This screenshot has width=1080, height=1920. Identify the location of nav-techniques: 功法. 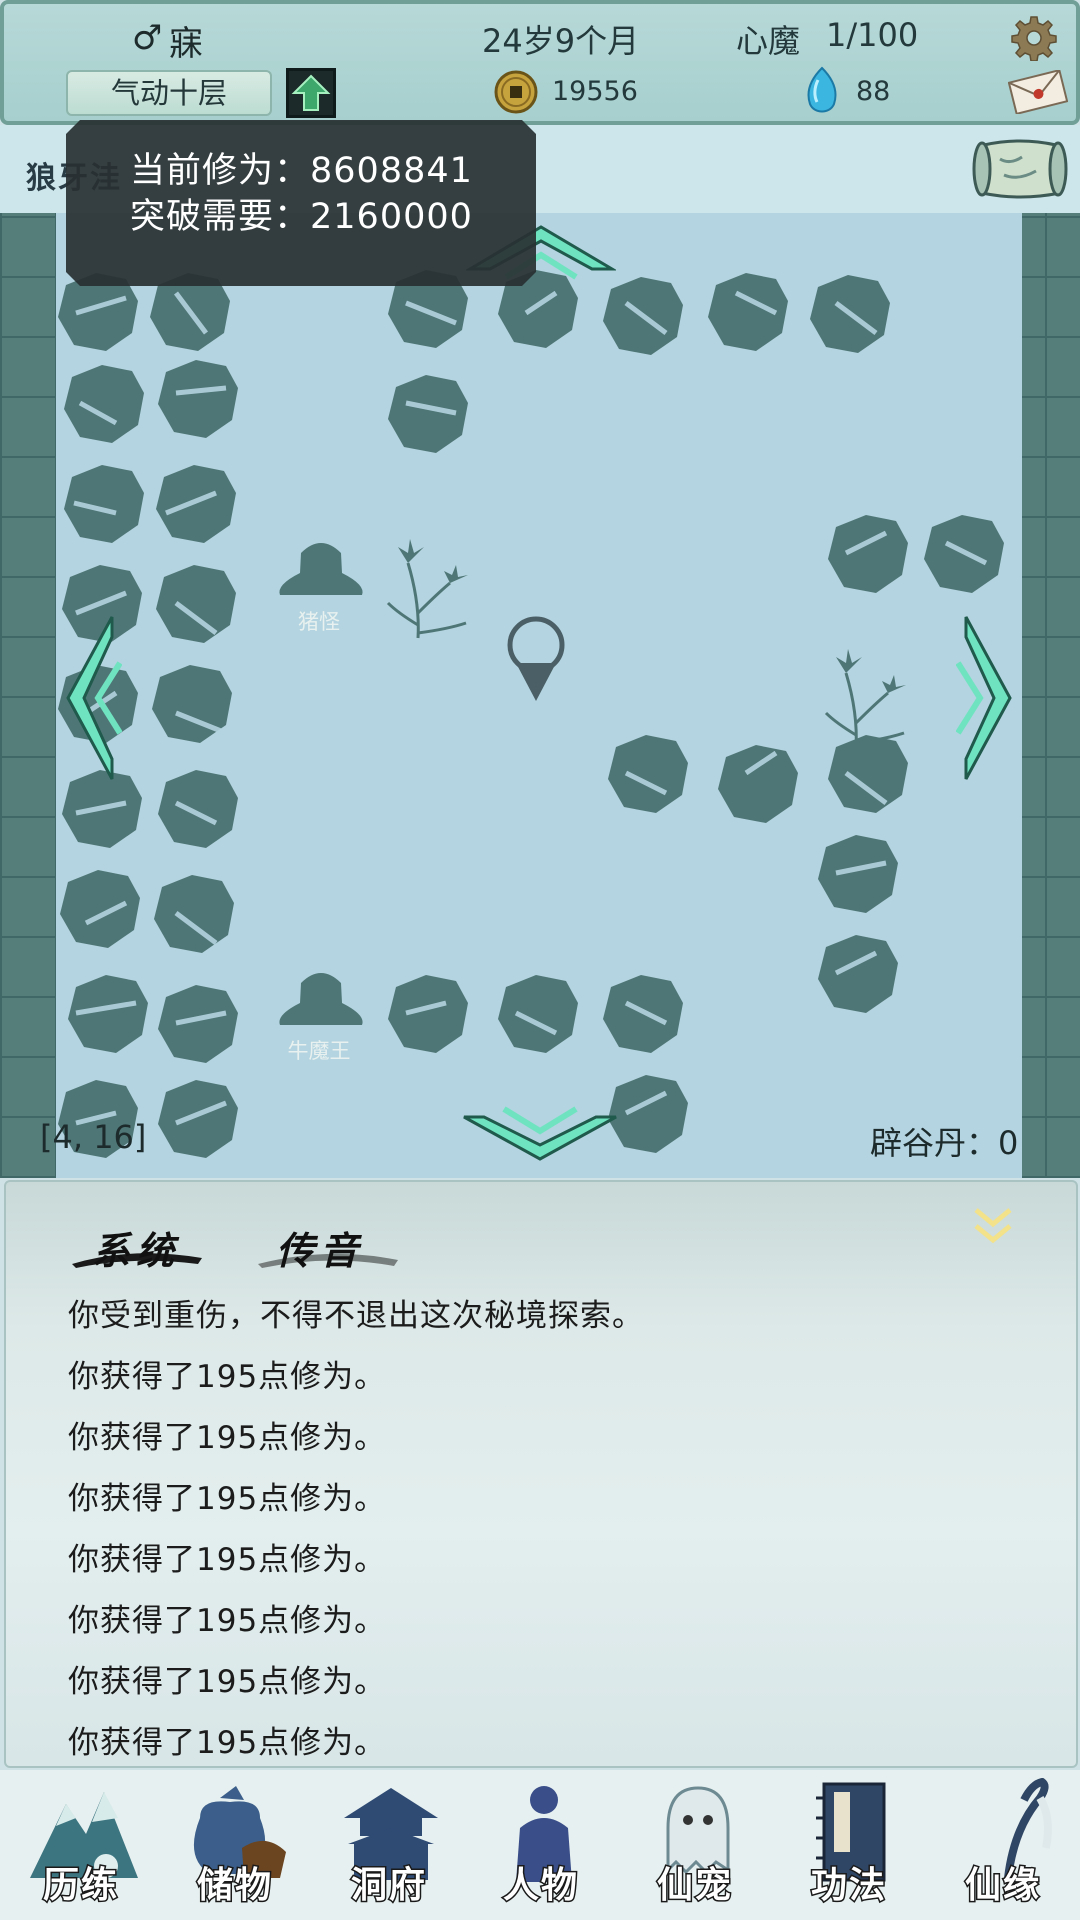
(849, 1845).